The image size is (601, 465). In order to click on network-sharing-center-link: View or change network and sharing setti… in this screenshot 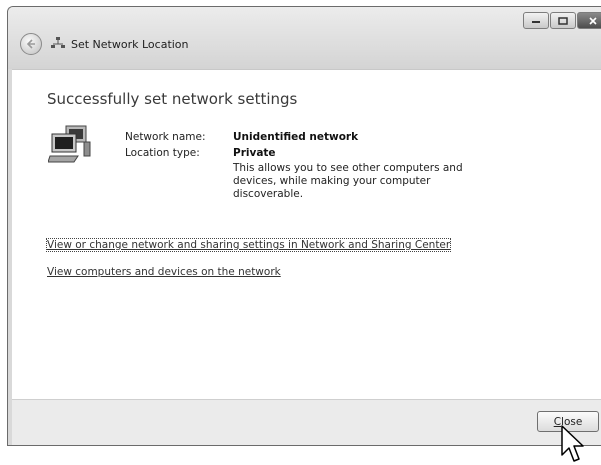, I will do `click(248, 245)`.